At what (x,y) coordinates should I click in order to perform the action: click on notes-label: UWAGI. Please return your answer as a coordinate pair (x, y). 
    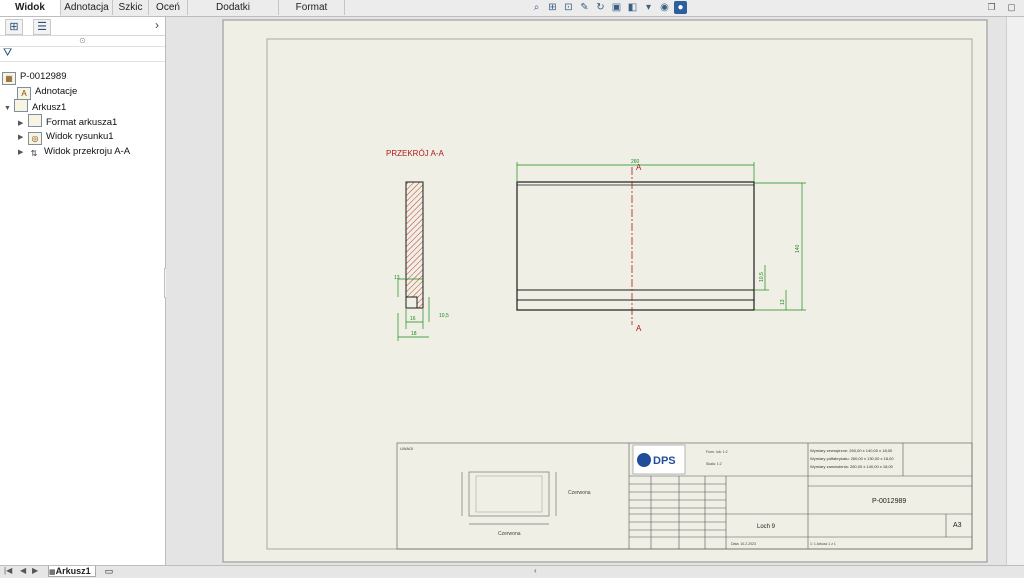
    Looking at the image, I should click on (406, 448).